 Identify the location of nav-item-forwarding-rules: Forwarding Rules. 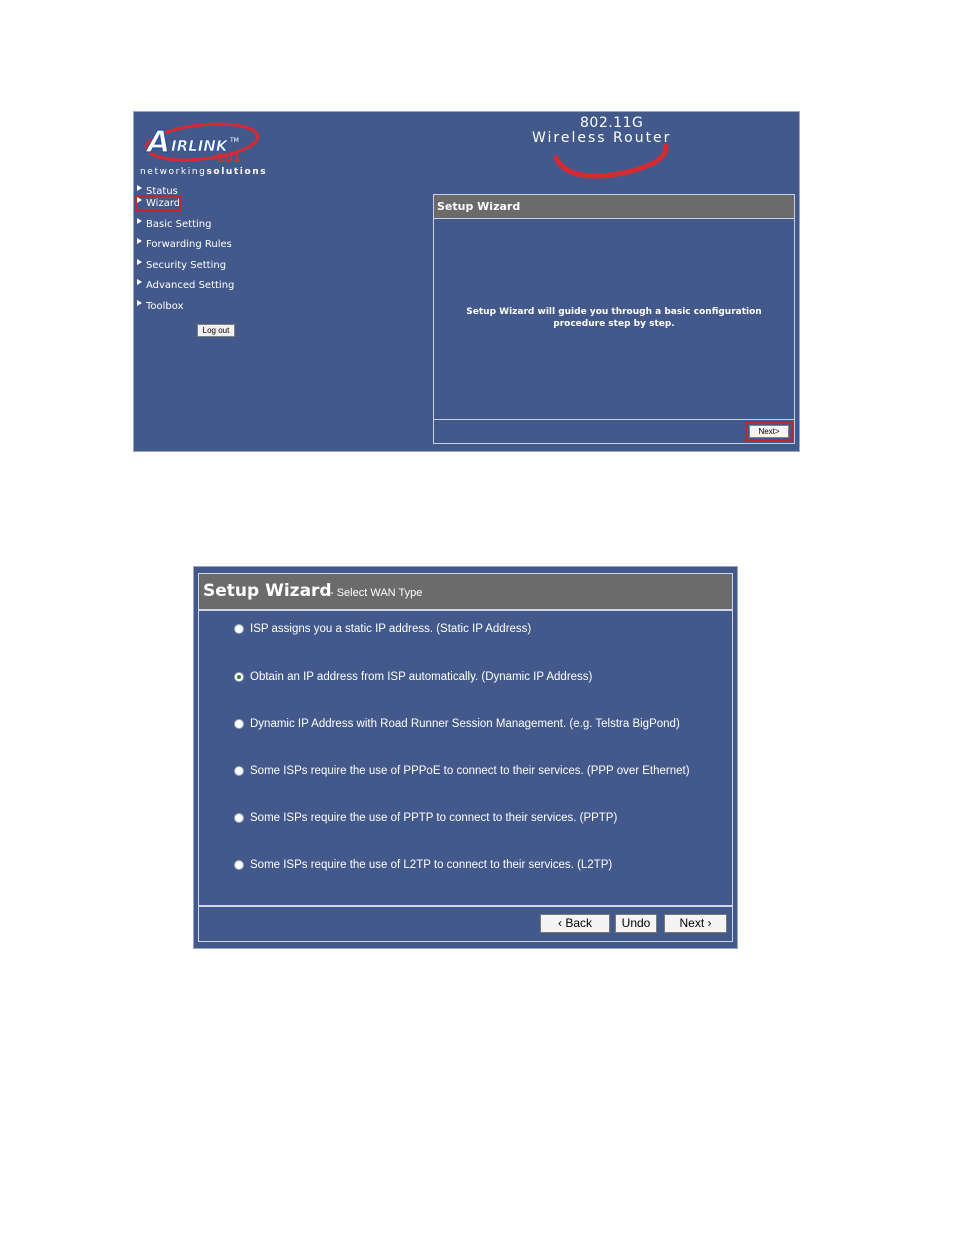
(184, 244).